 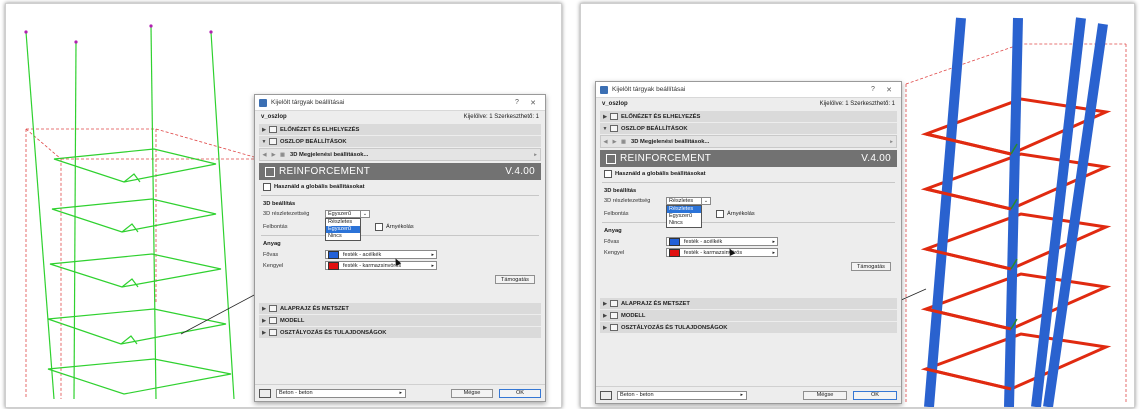 What do you see at coordinates (605, 128) in the screenshot?
I see `collapse-arrow-icon: ▼` at bounding box center [605, 128].